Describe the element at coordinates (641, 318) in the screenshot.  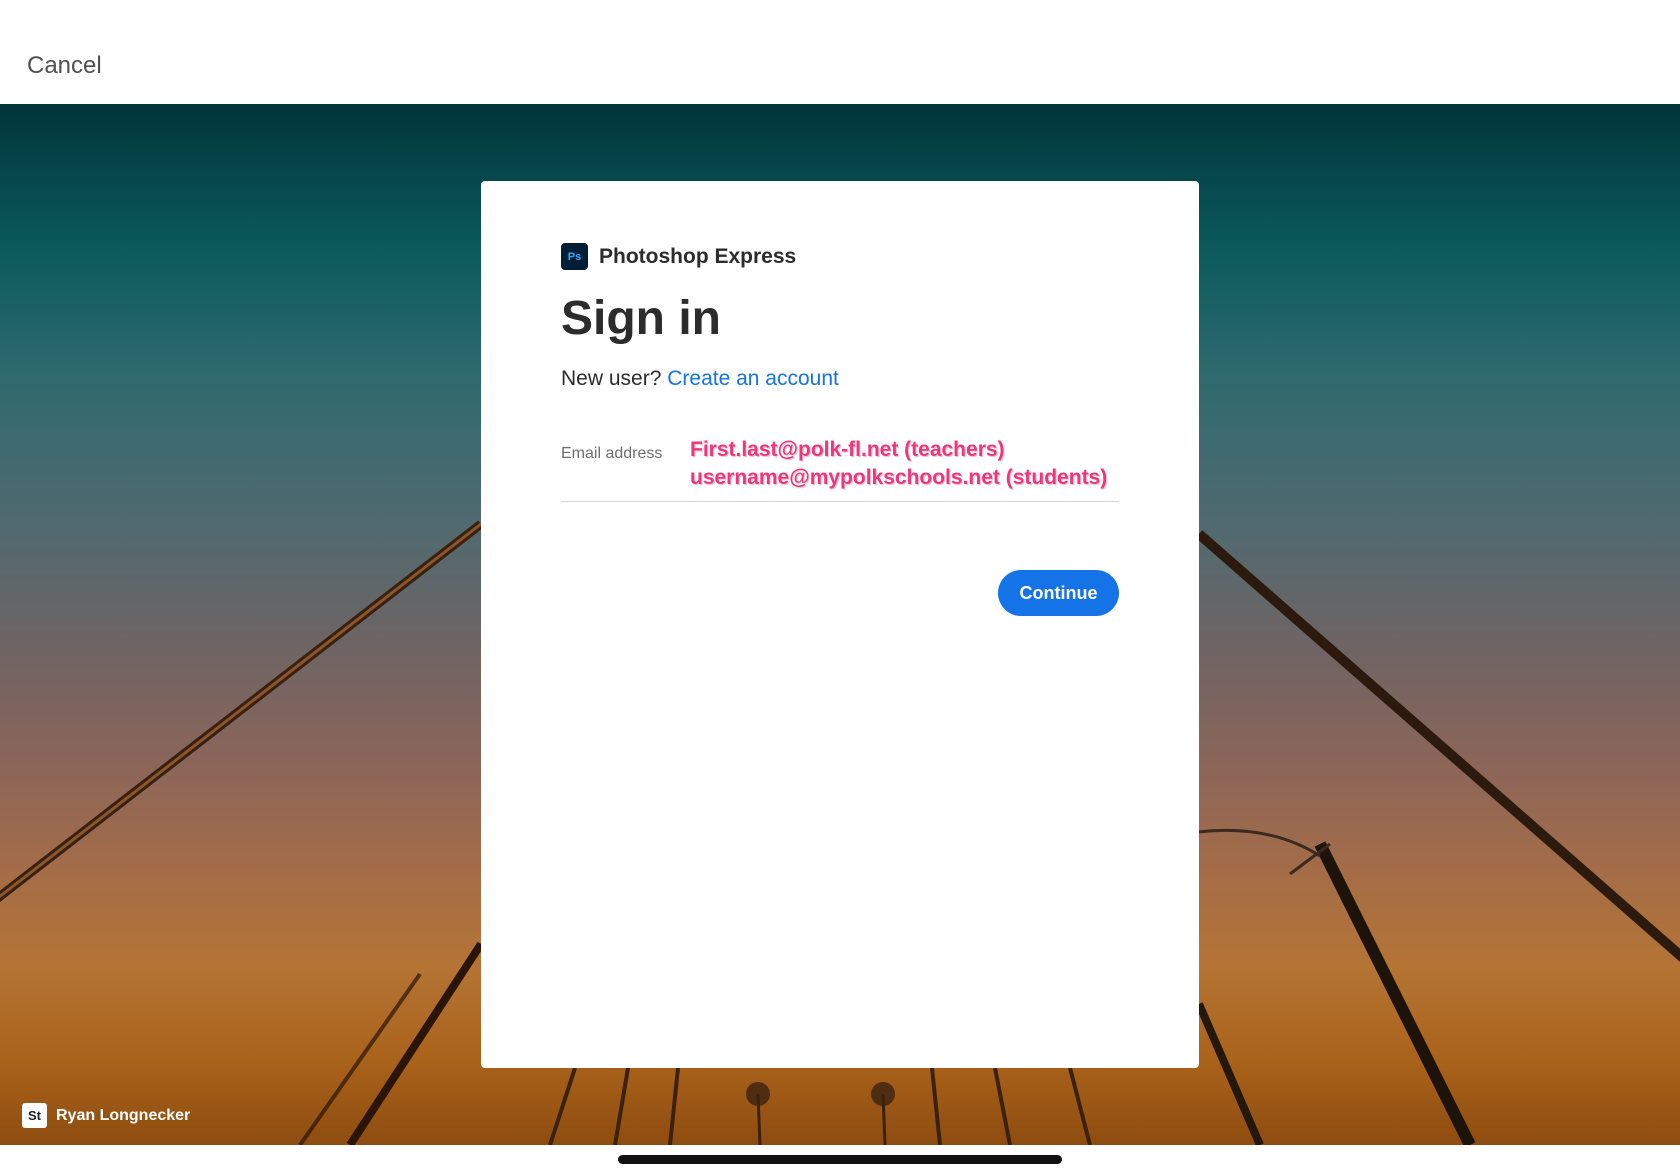
I see `page-title: Sign in` at that location.